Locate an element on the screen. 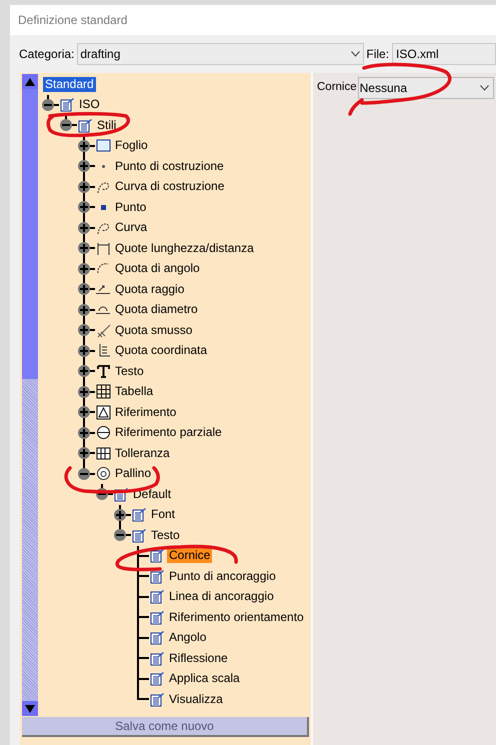 The width and height of the screenshot is (496, 745). tree-item: Angolo is located at coordinates (187, 638).